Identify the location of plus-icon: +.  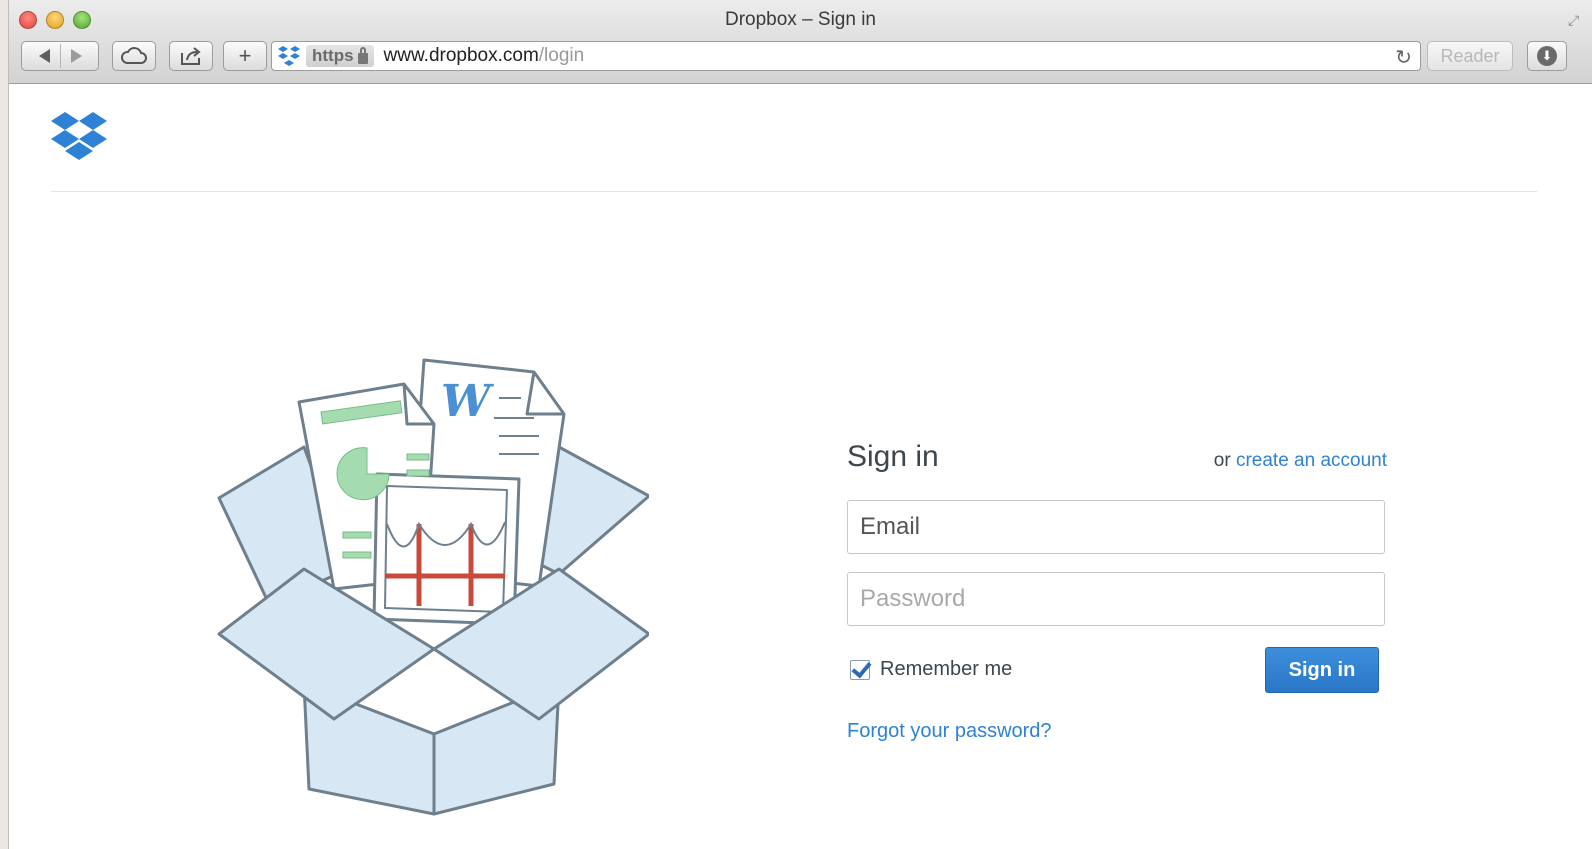
(245, 55).